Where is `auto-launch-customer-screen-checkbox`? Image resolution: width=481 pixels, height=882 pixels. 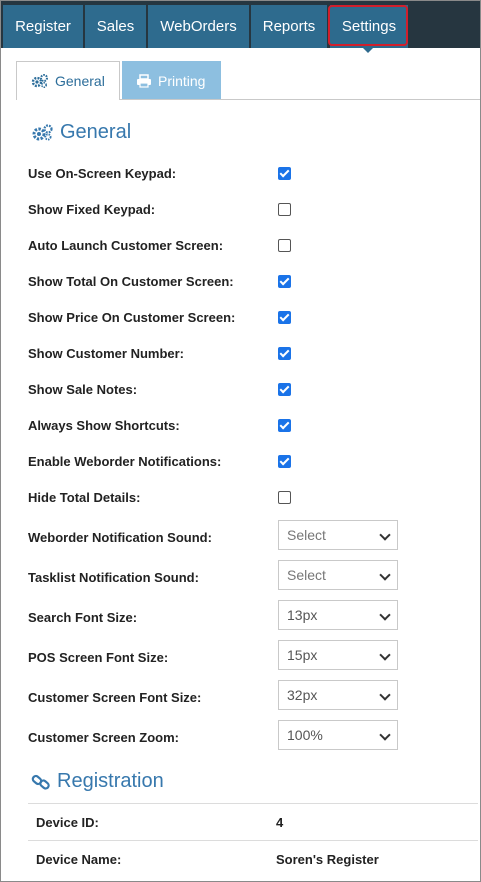 auto-launch-customer-screen-checkbox is located at coordinates (284, 245).